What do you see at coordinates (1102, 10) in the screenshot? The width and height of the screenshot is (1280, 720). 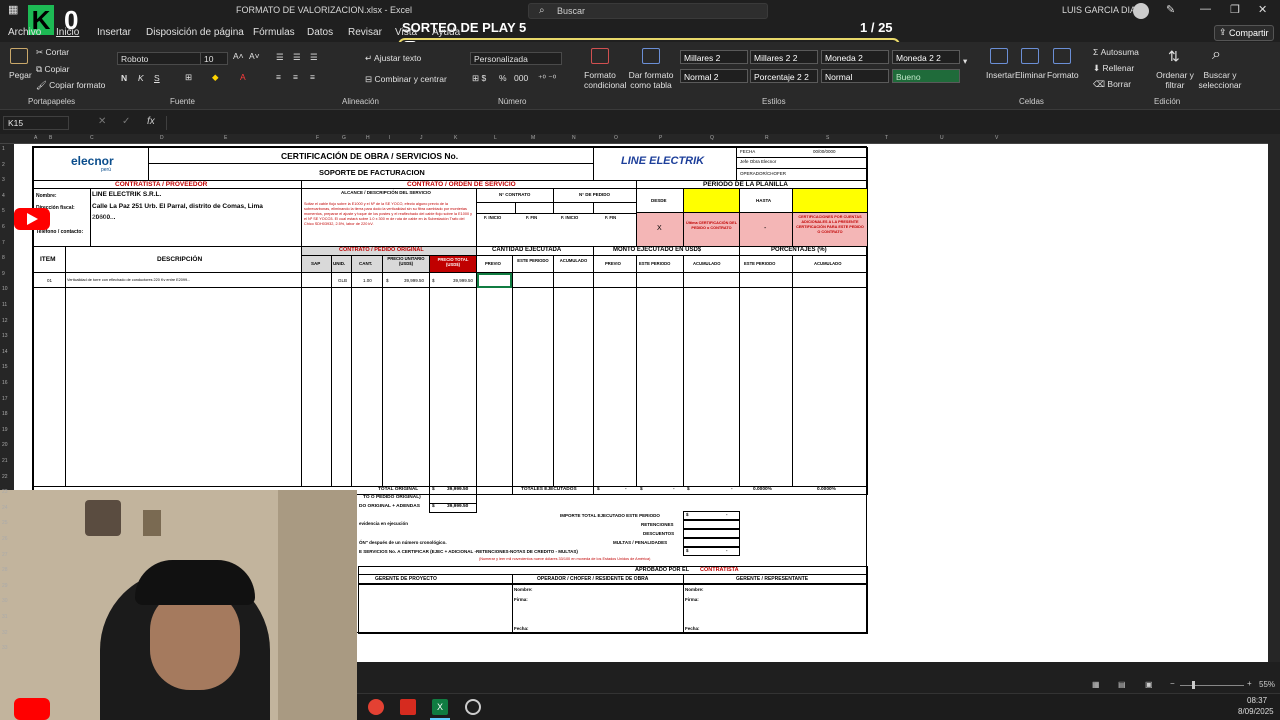 I see `user-name: LUIS GARCIA DIAZ` at bounding box center [1102, 10].